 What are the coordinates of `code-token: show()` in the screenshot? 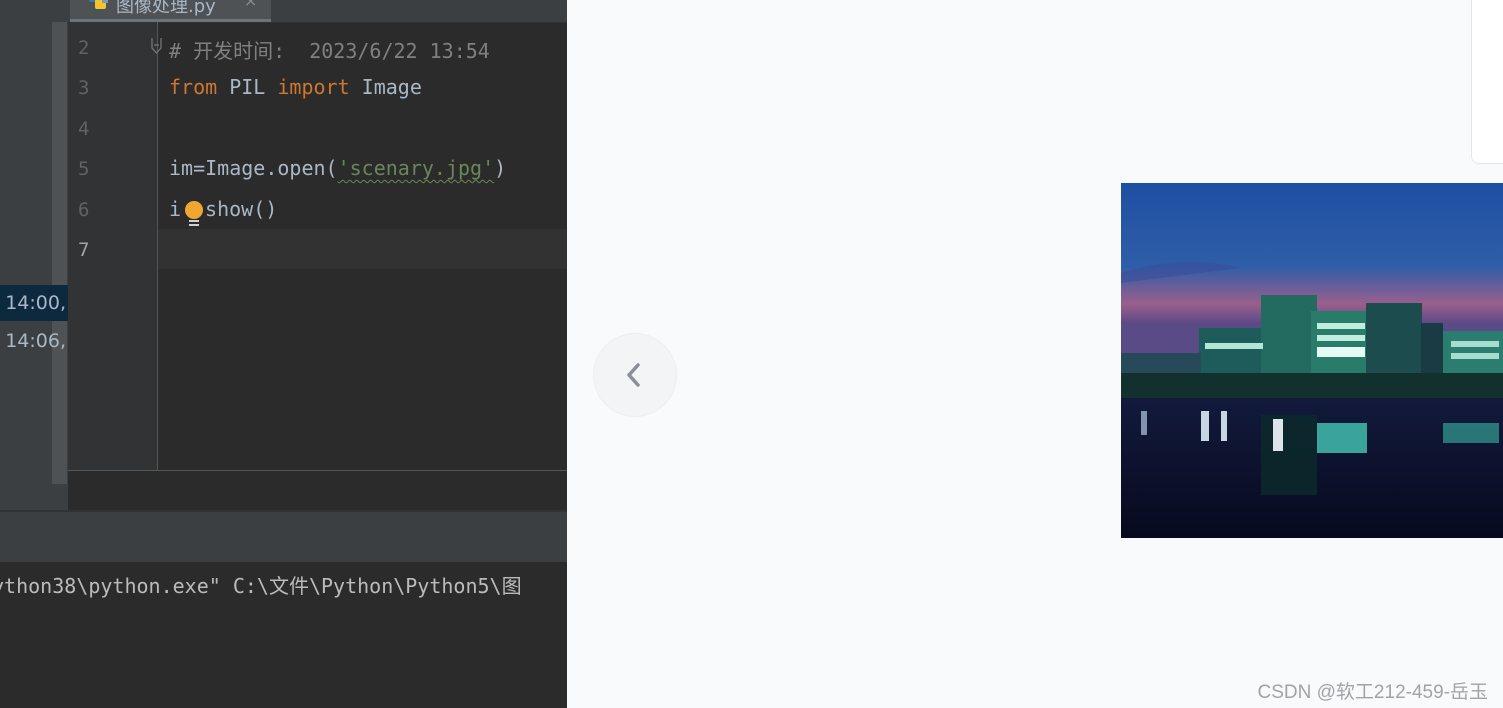 It's located at (241, 209).